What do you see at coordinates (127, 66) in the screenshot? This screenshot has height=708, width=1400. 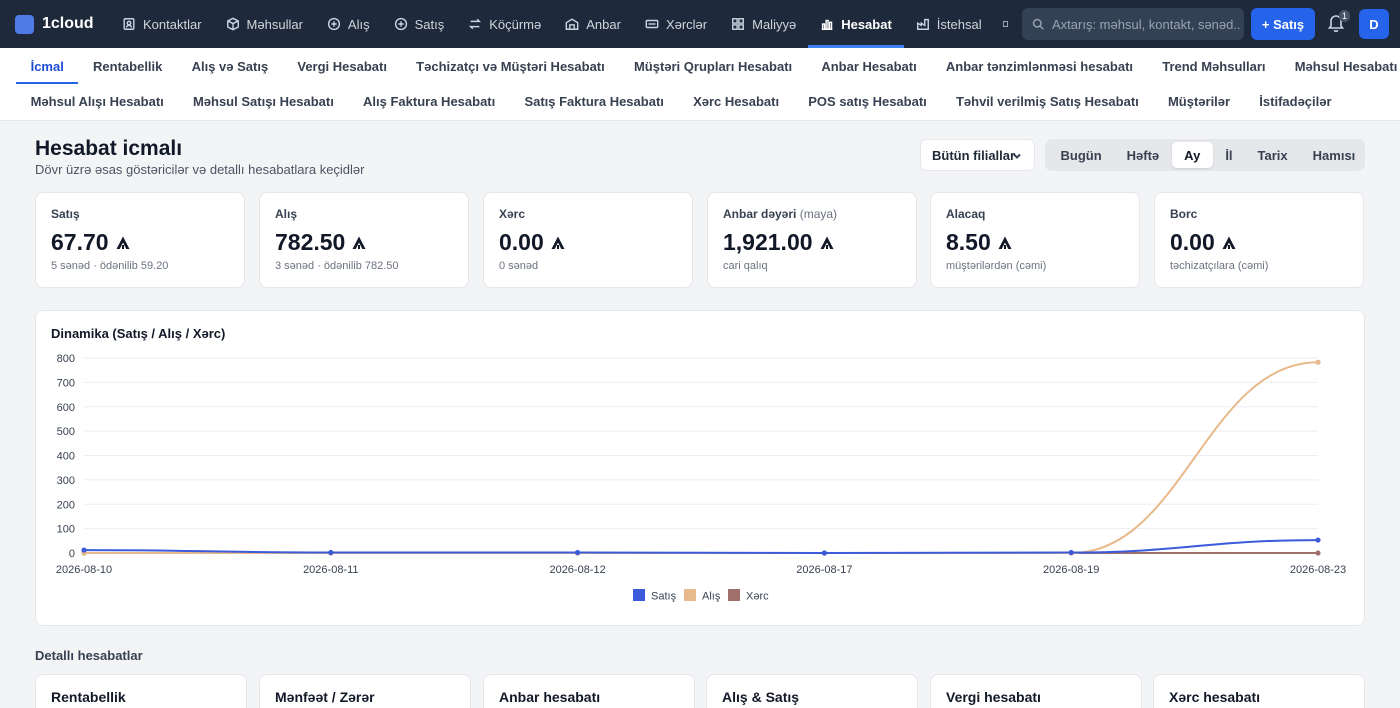 I see `subnav-tab-row1-1: Rentabellik` at bounding box center [127, 66].